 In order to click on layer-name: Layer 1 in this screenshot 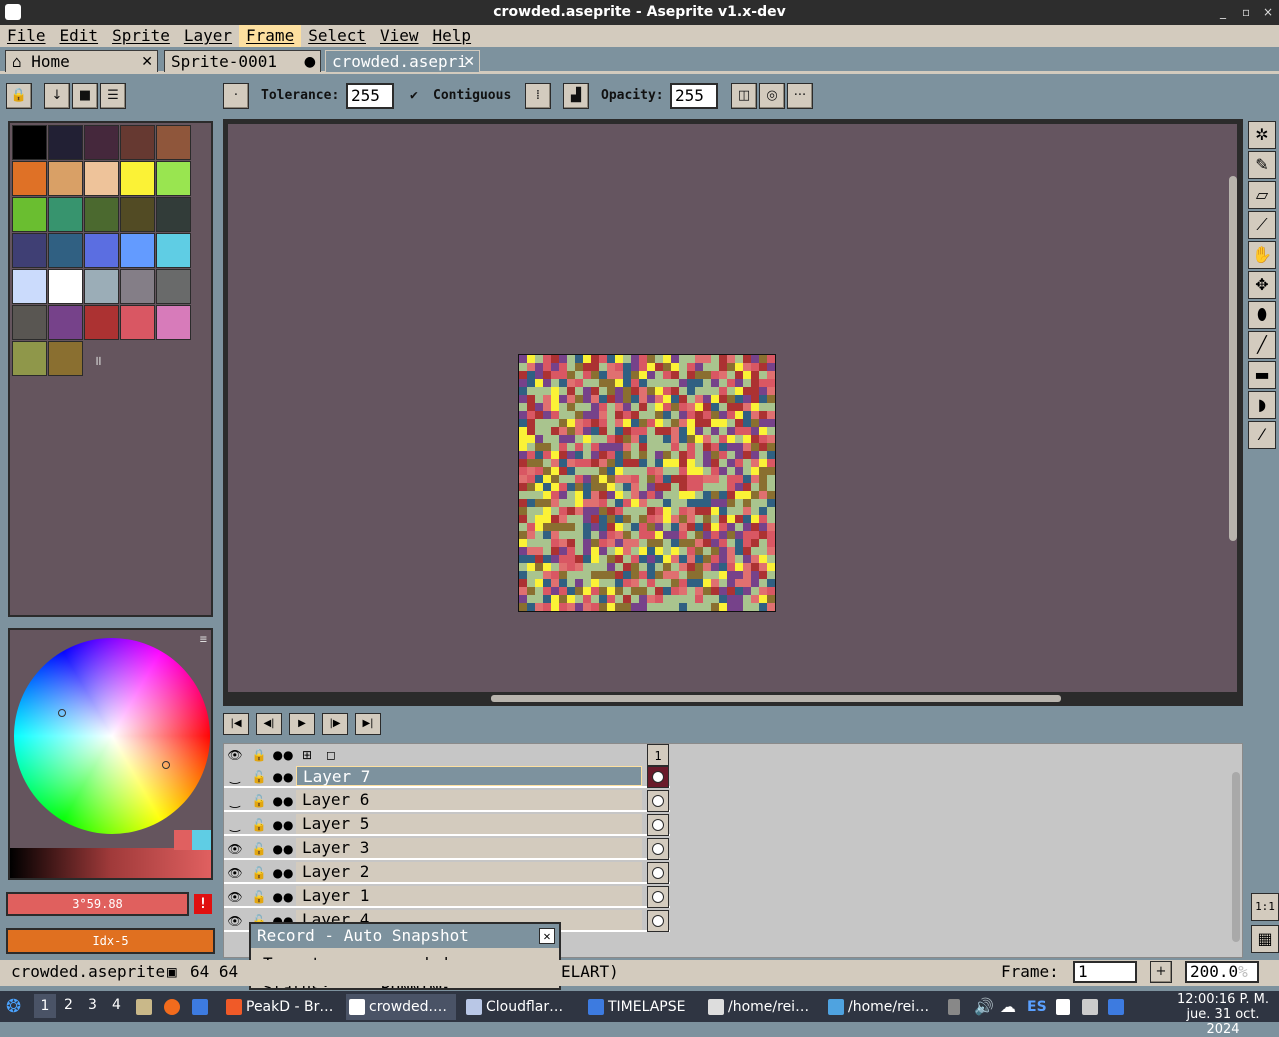, I will do `click(469, 896)`.